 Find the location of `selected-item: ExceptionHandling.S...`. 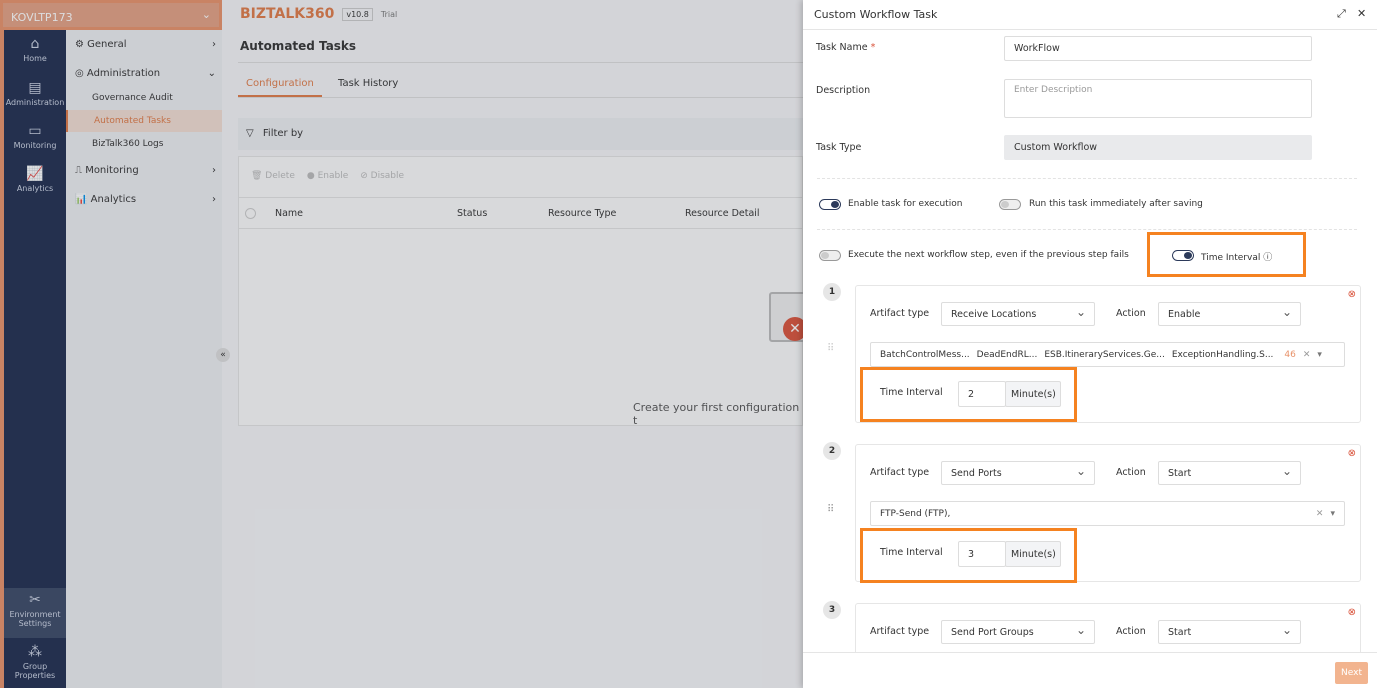

selected-item: ExceptionHandling.S... is located at coordinates (1222, 354).